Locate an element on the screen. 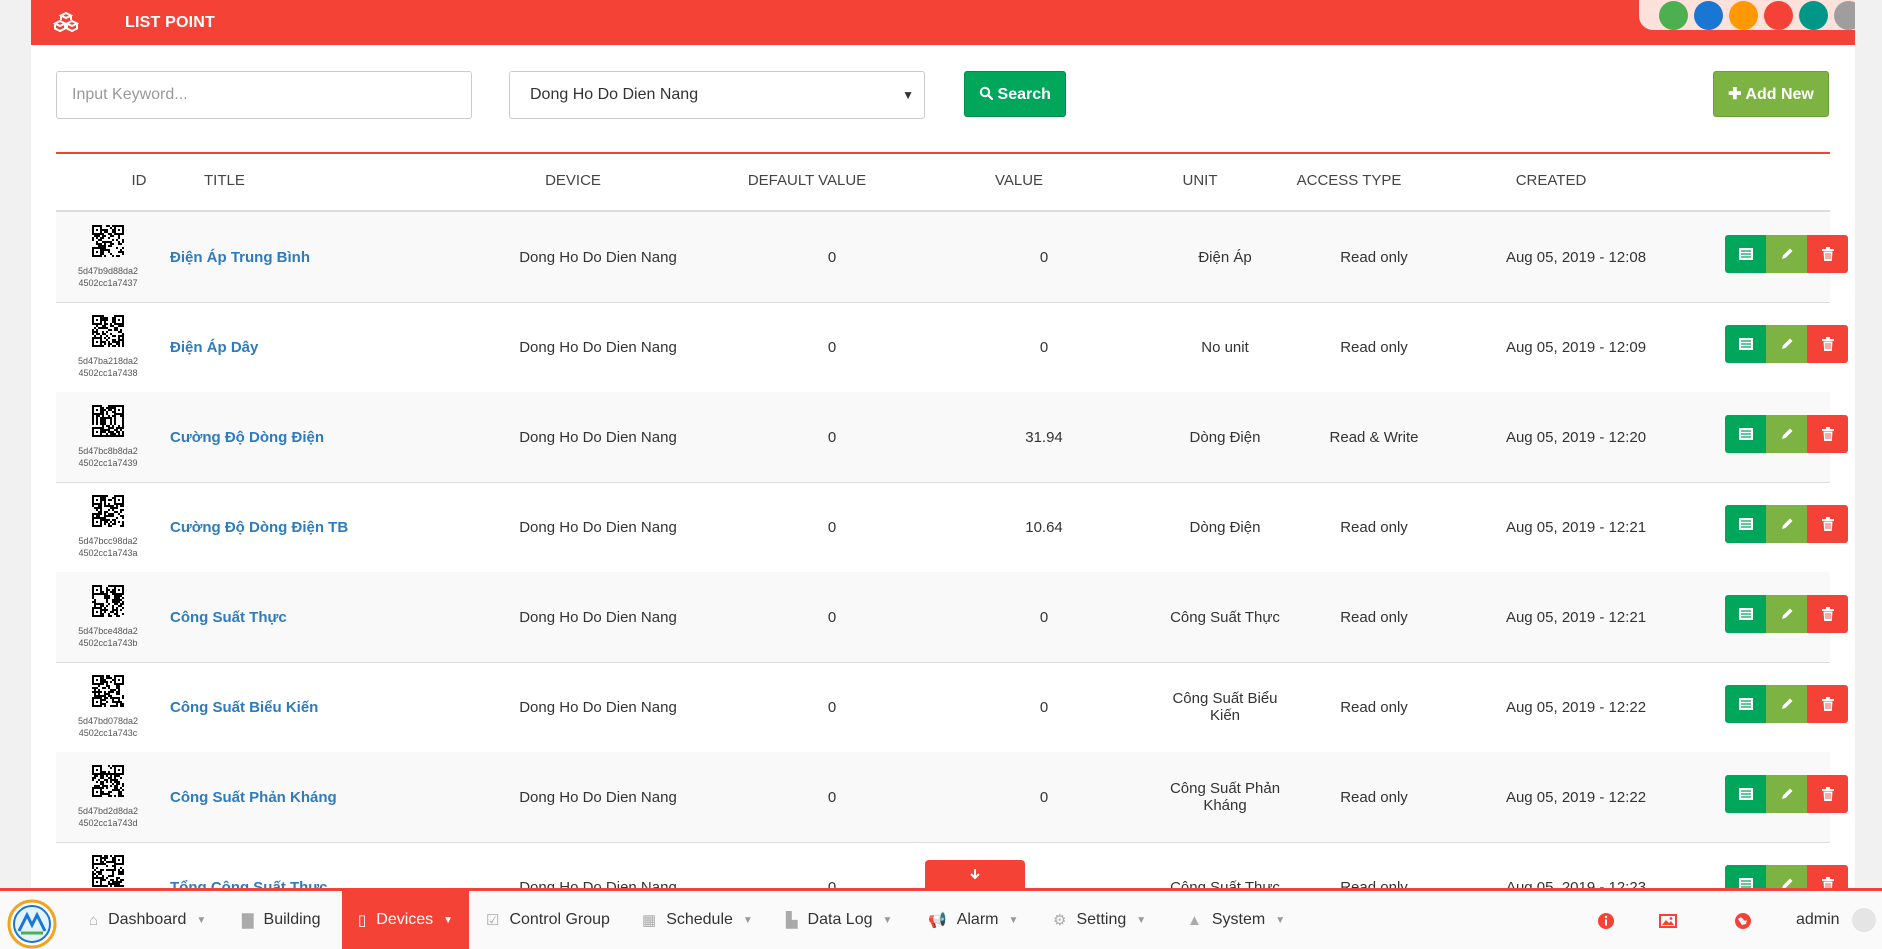 The height and width of the screenshot is (949, 1882). unit-cell: Công Suất Thực is located at coordinates (1225, 883).